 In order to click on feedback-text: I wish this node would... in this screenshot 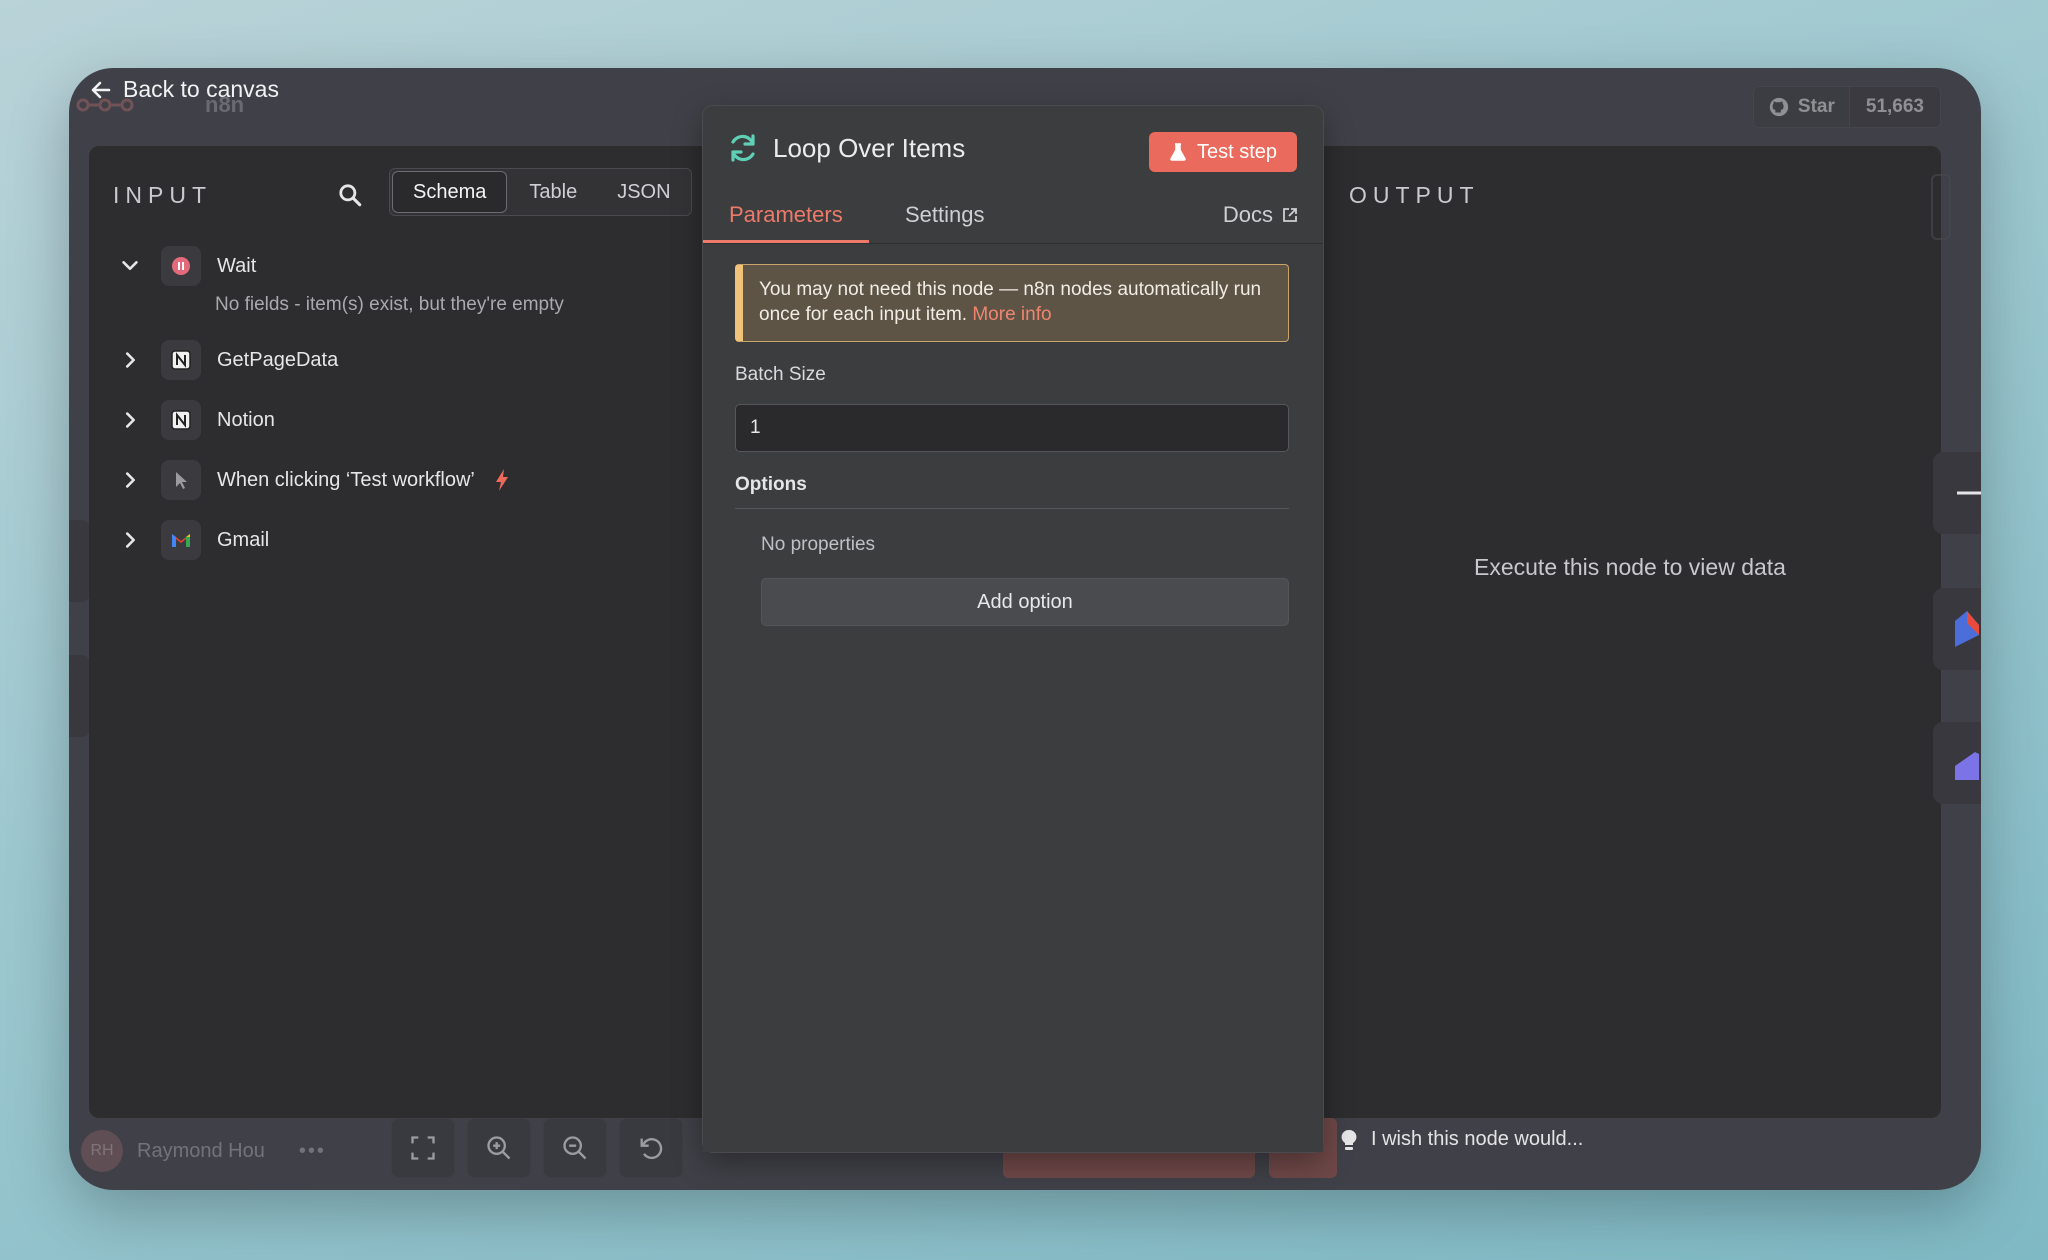, I will do `click(1477, 1139)`.